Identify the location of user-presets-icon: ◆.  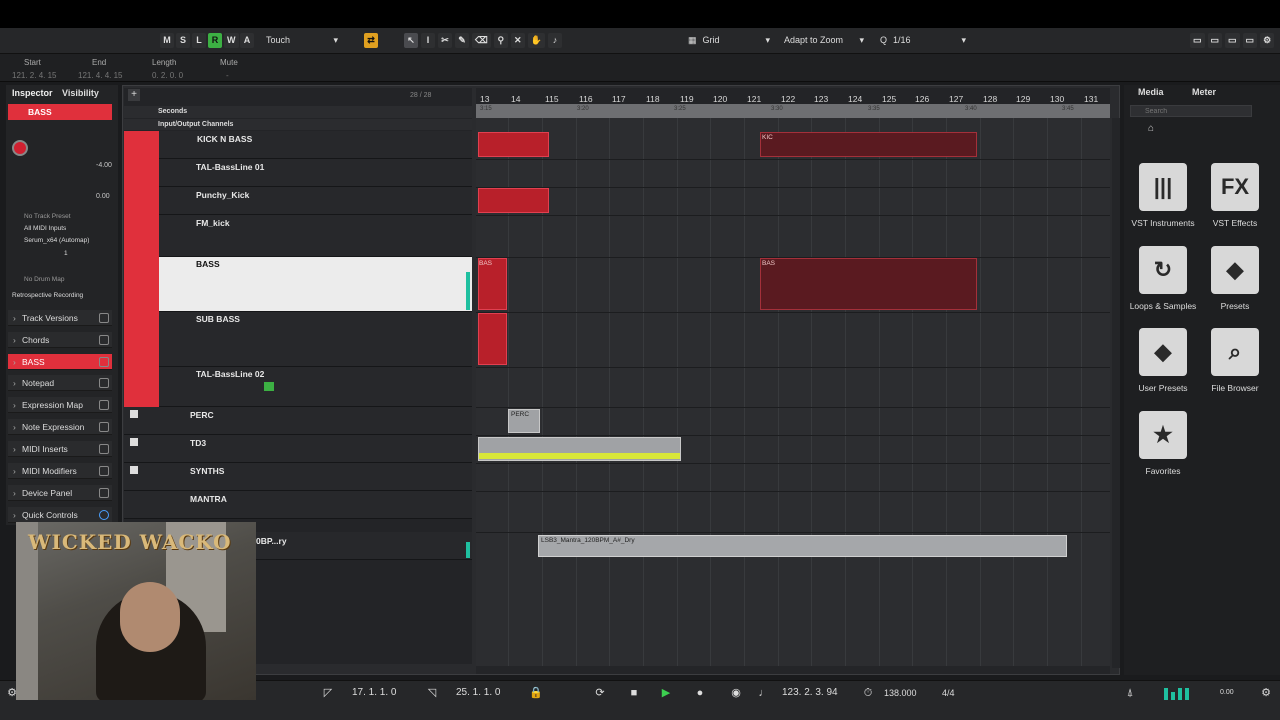
(1163, 352).